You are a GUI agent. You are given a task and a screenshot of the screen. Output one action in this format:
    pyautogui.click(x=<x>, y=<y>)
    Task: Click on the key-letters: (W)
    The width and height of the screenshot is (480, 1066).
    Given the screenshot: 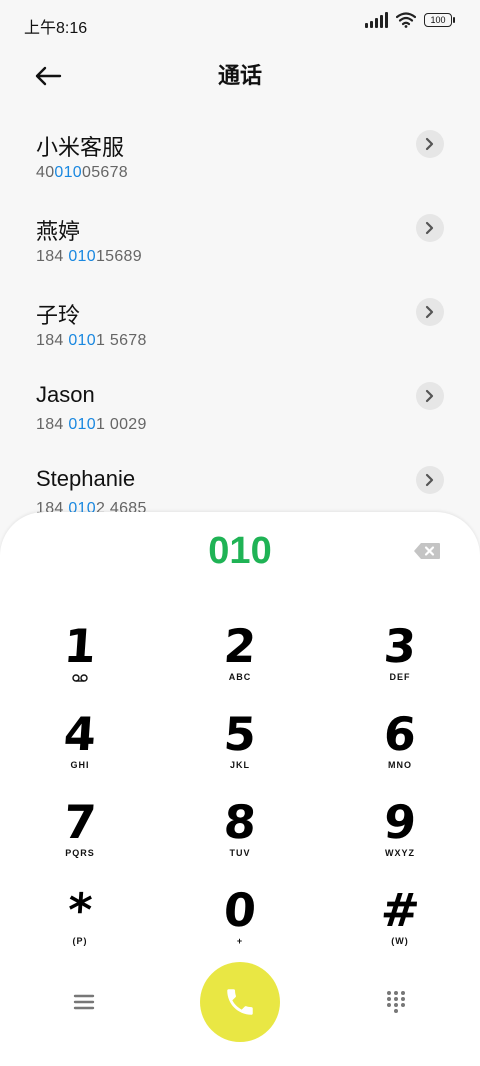 What is the action you would take?
    pyautogui.click(x=400, y=941)
    